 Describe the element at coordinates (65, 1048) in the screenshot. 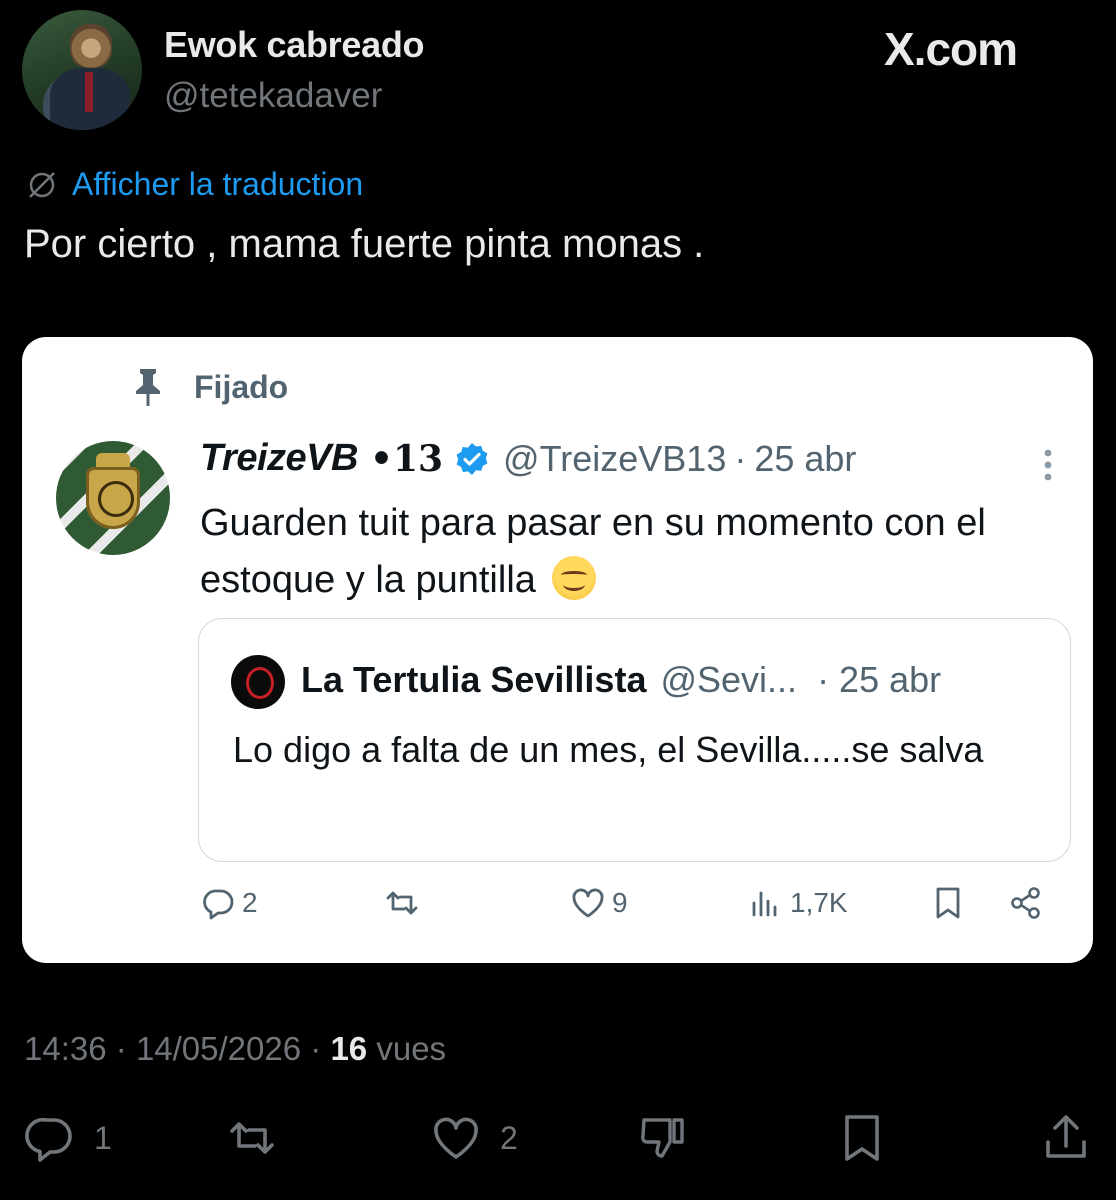

I see `tweet-time: 14:36` at that location.